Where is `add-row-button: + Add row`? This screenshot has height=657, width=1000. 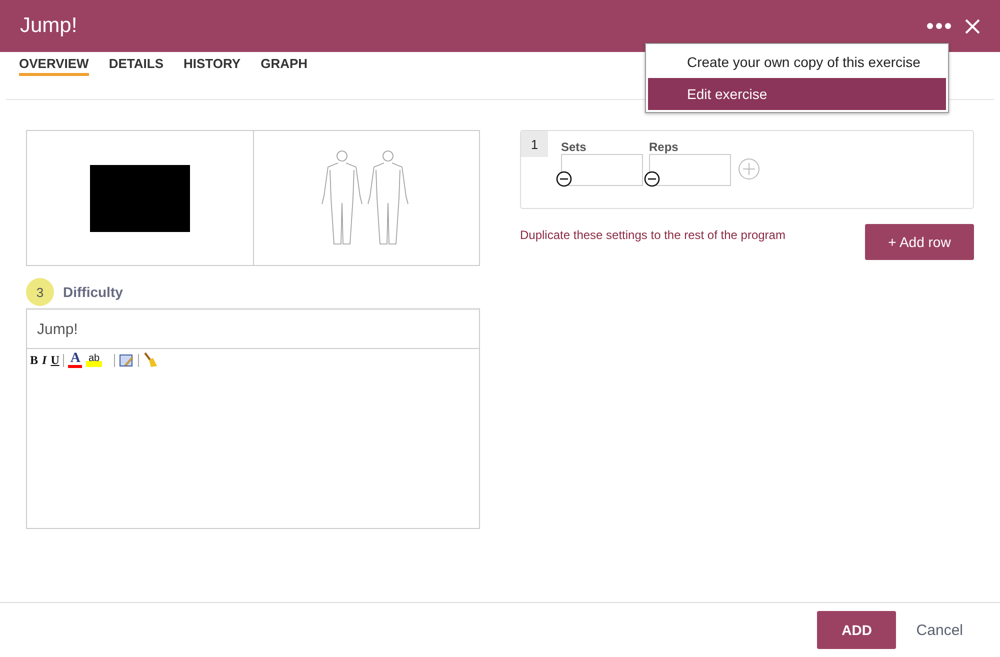
add-row-button: + Add row is located at coordinates (919, 242).